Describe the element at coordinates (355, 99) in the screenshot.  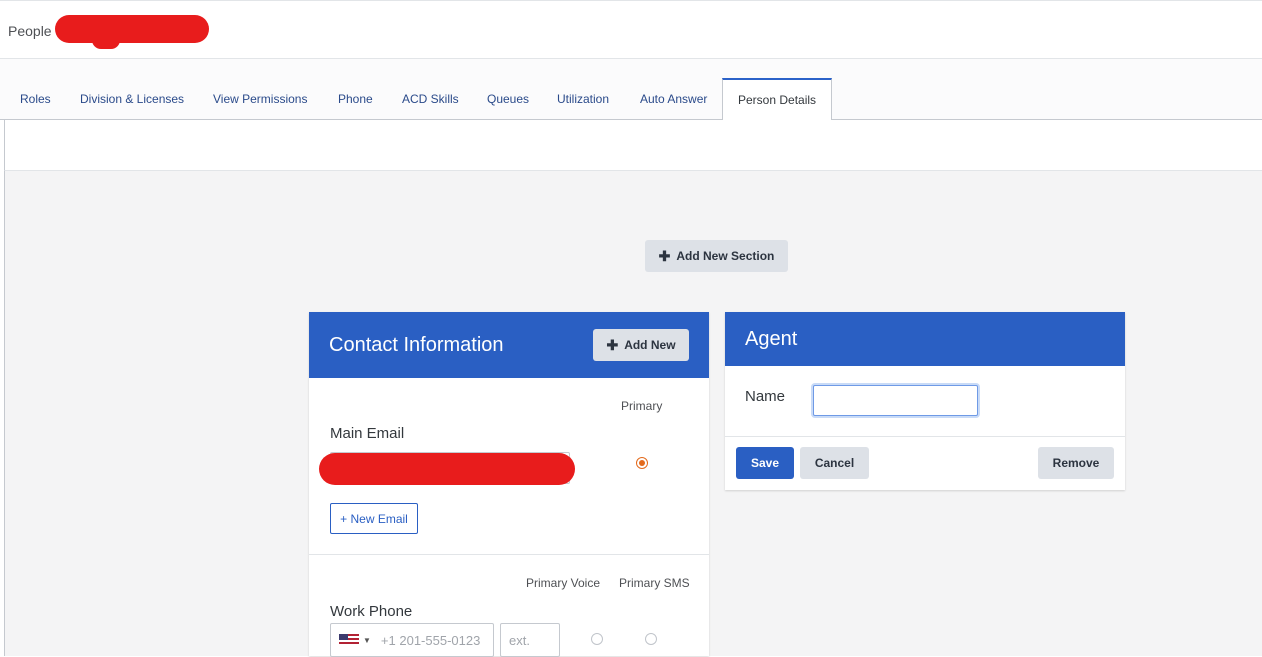
I see `tab-phone: Phone` at that location.